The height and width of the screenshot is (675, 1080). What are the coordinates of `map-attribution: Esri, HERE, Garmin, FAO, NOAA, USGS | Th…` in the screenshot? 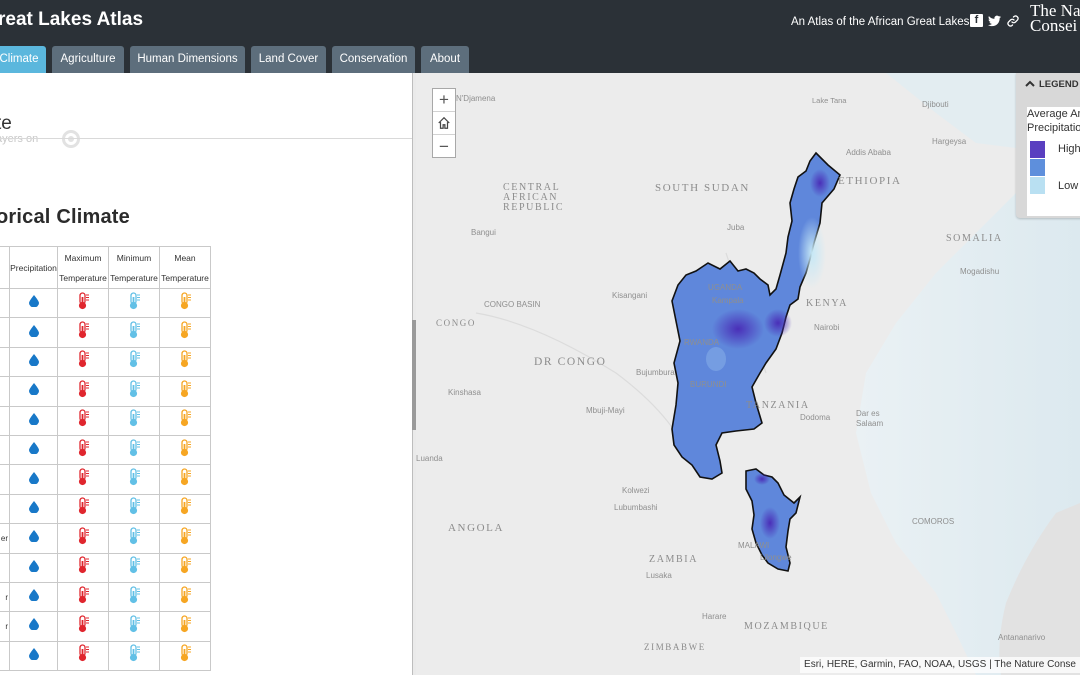 It's located at (940, 665).